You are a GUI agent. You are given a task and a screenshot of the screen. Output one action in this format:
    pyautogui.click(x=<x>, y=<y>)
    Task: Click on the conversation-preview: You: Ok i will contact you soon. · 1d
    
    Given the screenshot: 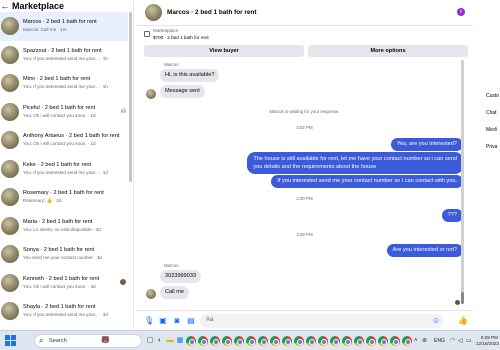 What is the action you would take?
    pyautogui.click(x=59, y=115)
    